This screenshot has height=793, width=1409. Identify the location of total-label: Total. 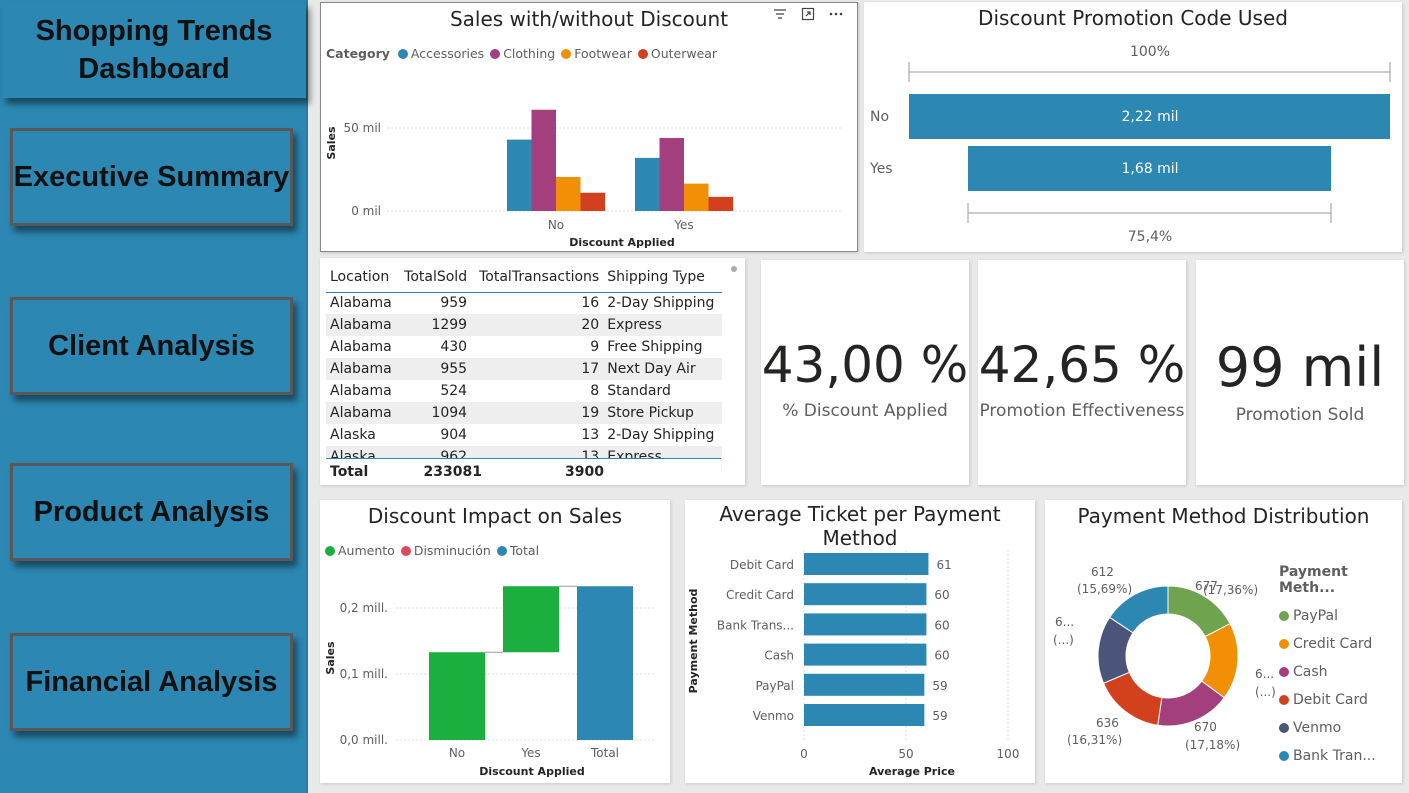
(349, 472).